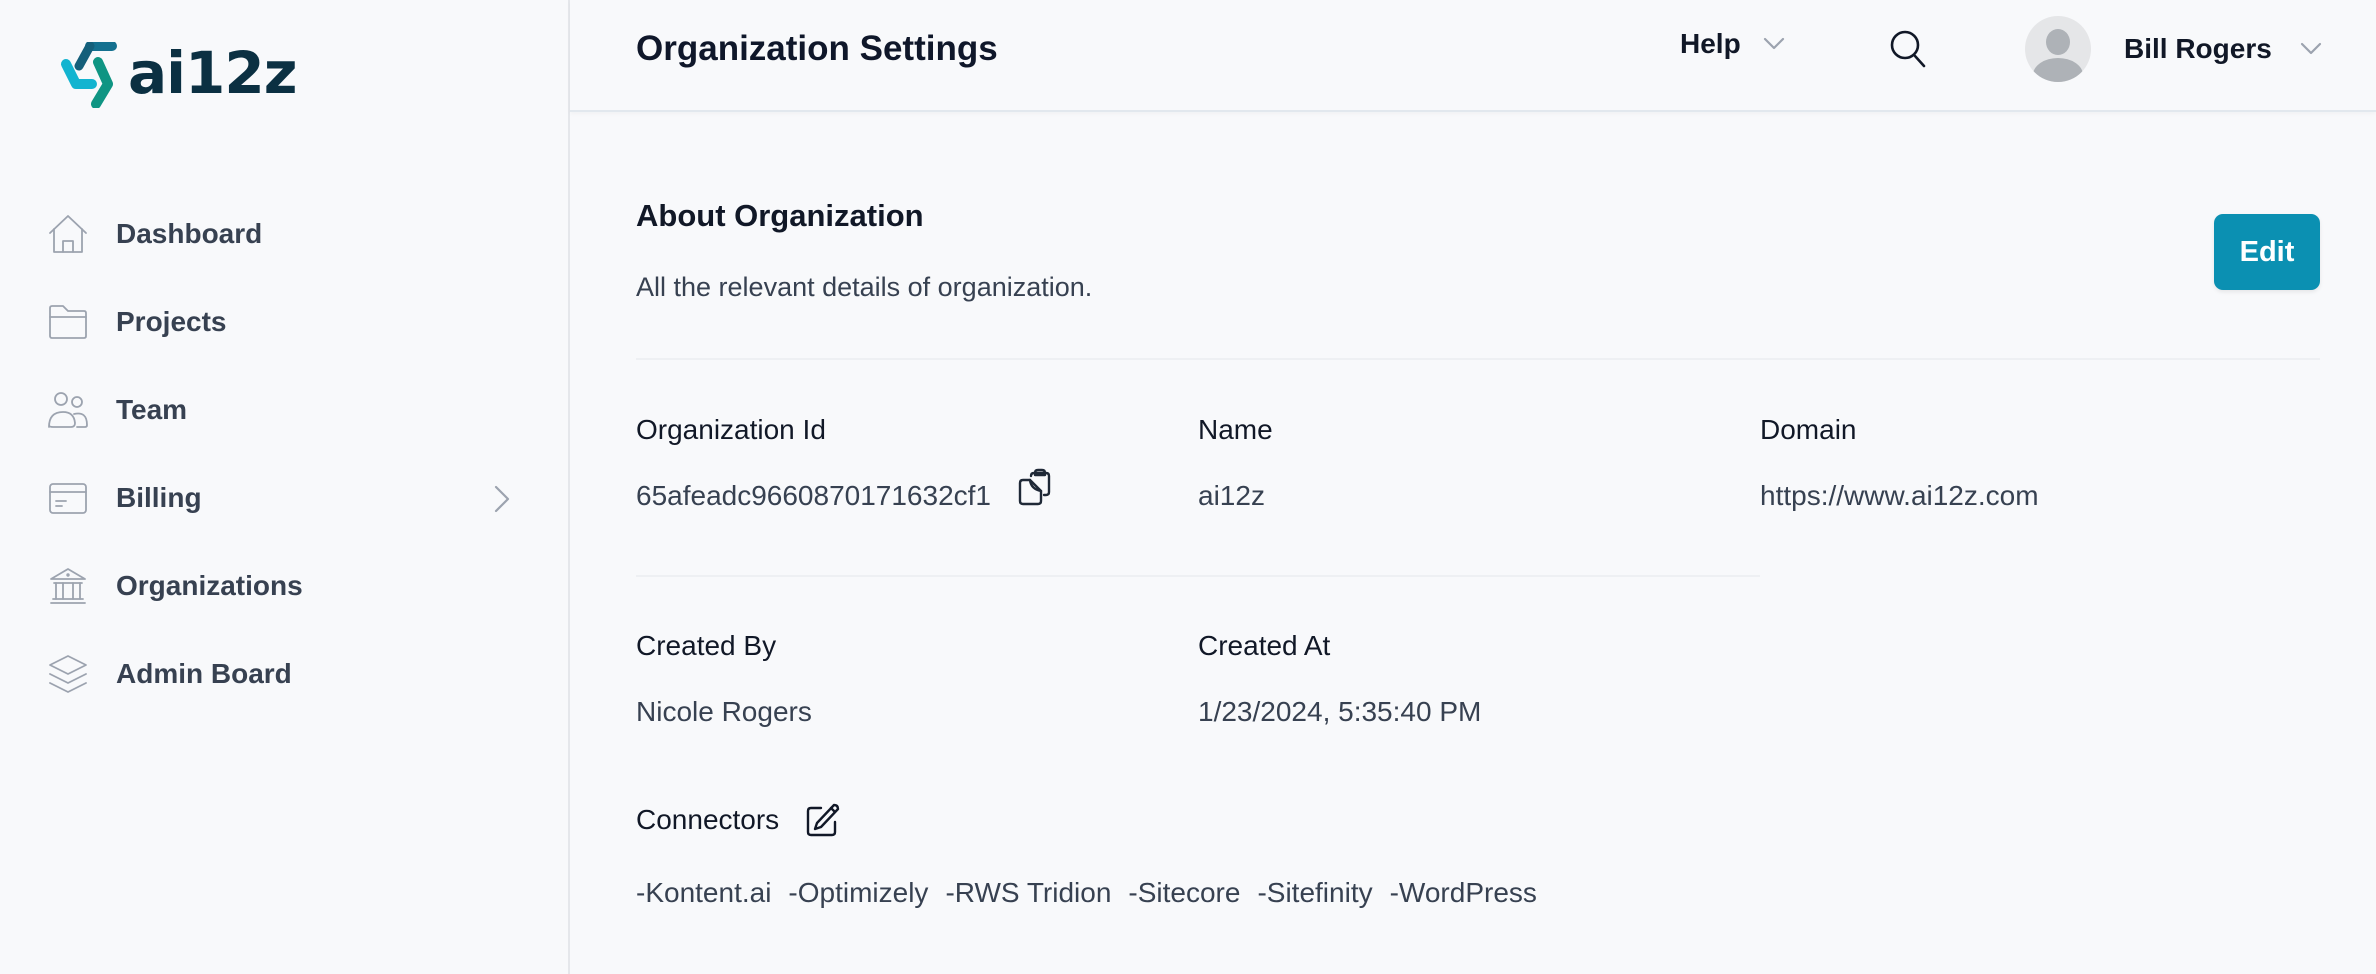  What do you see at coordinates (159, 497) in the screenshot?
I see `sidebar-item-label: Billing` at bounding box center [159, 497].